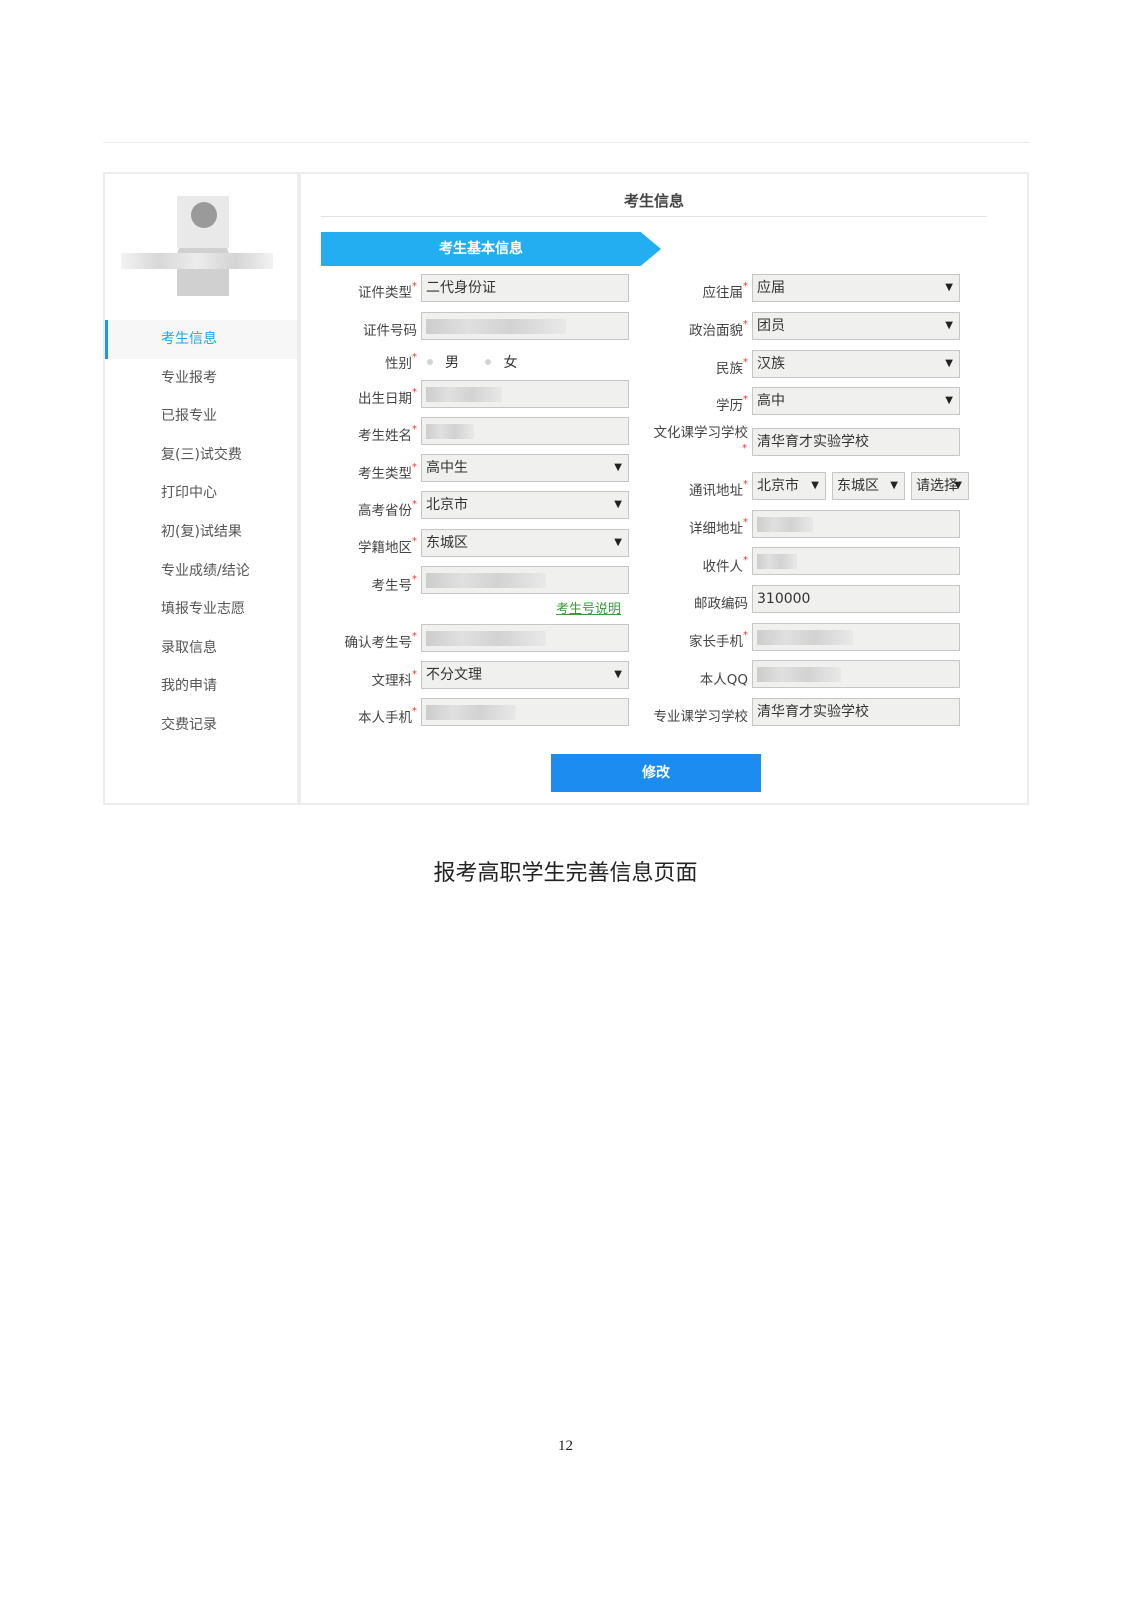 This screenshot has width=1131, height=1600. Describe the element at coordinates (856, 674) in the screenshot. I see `qq-field` at that location.